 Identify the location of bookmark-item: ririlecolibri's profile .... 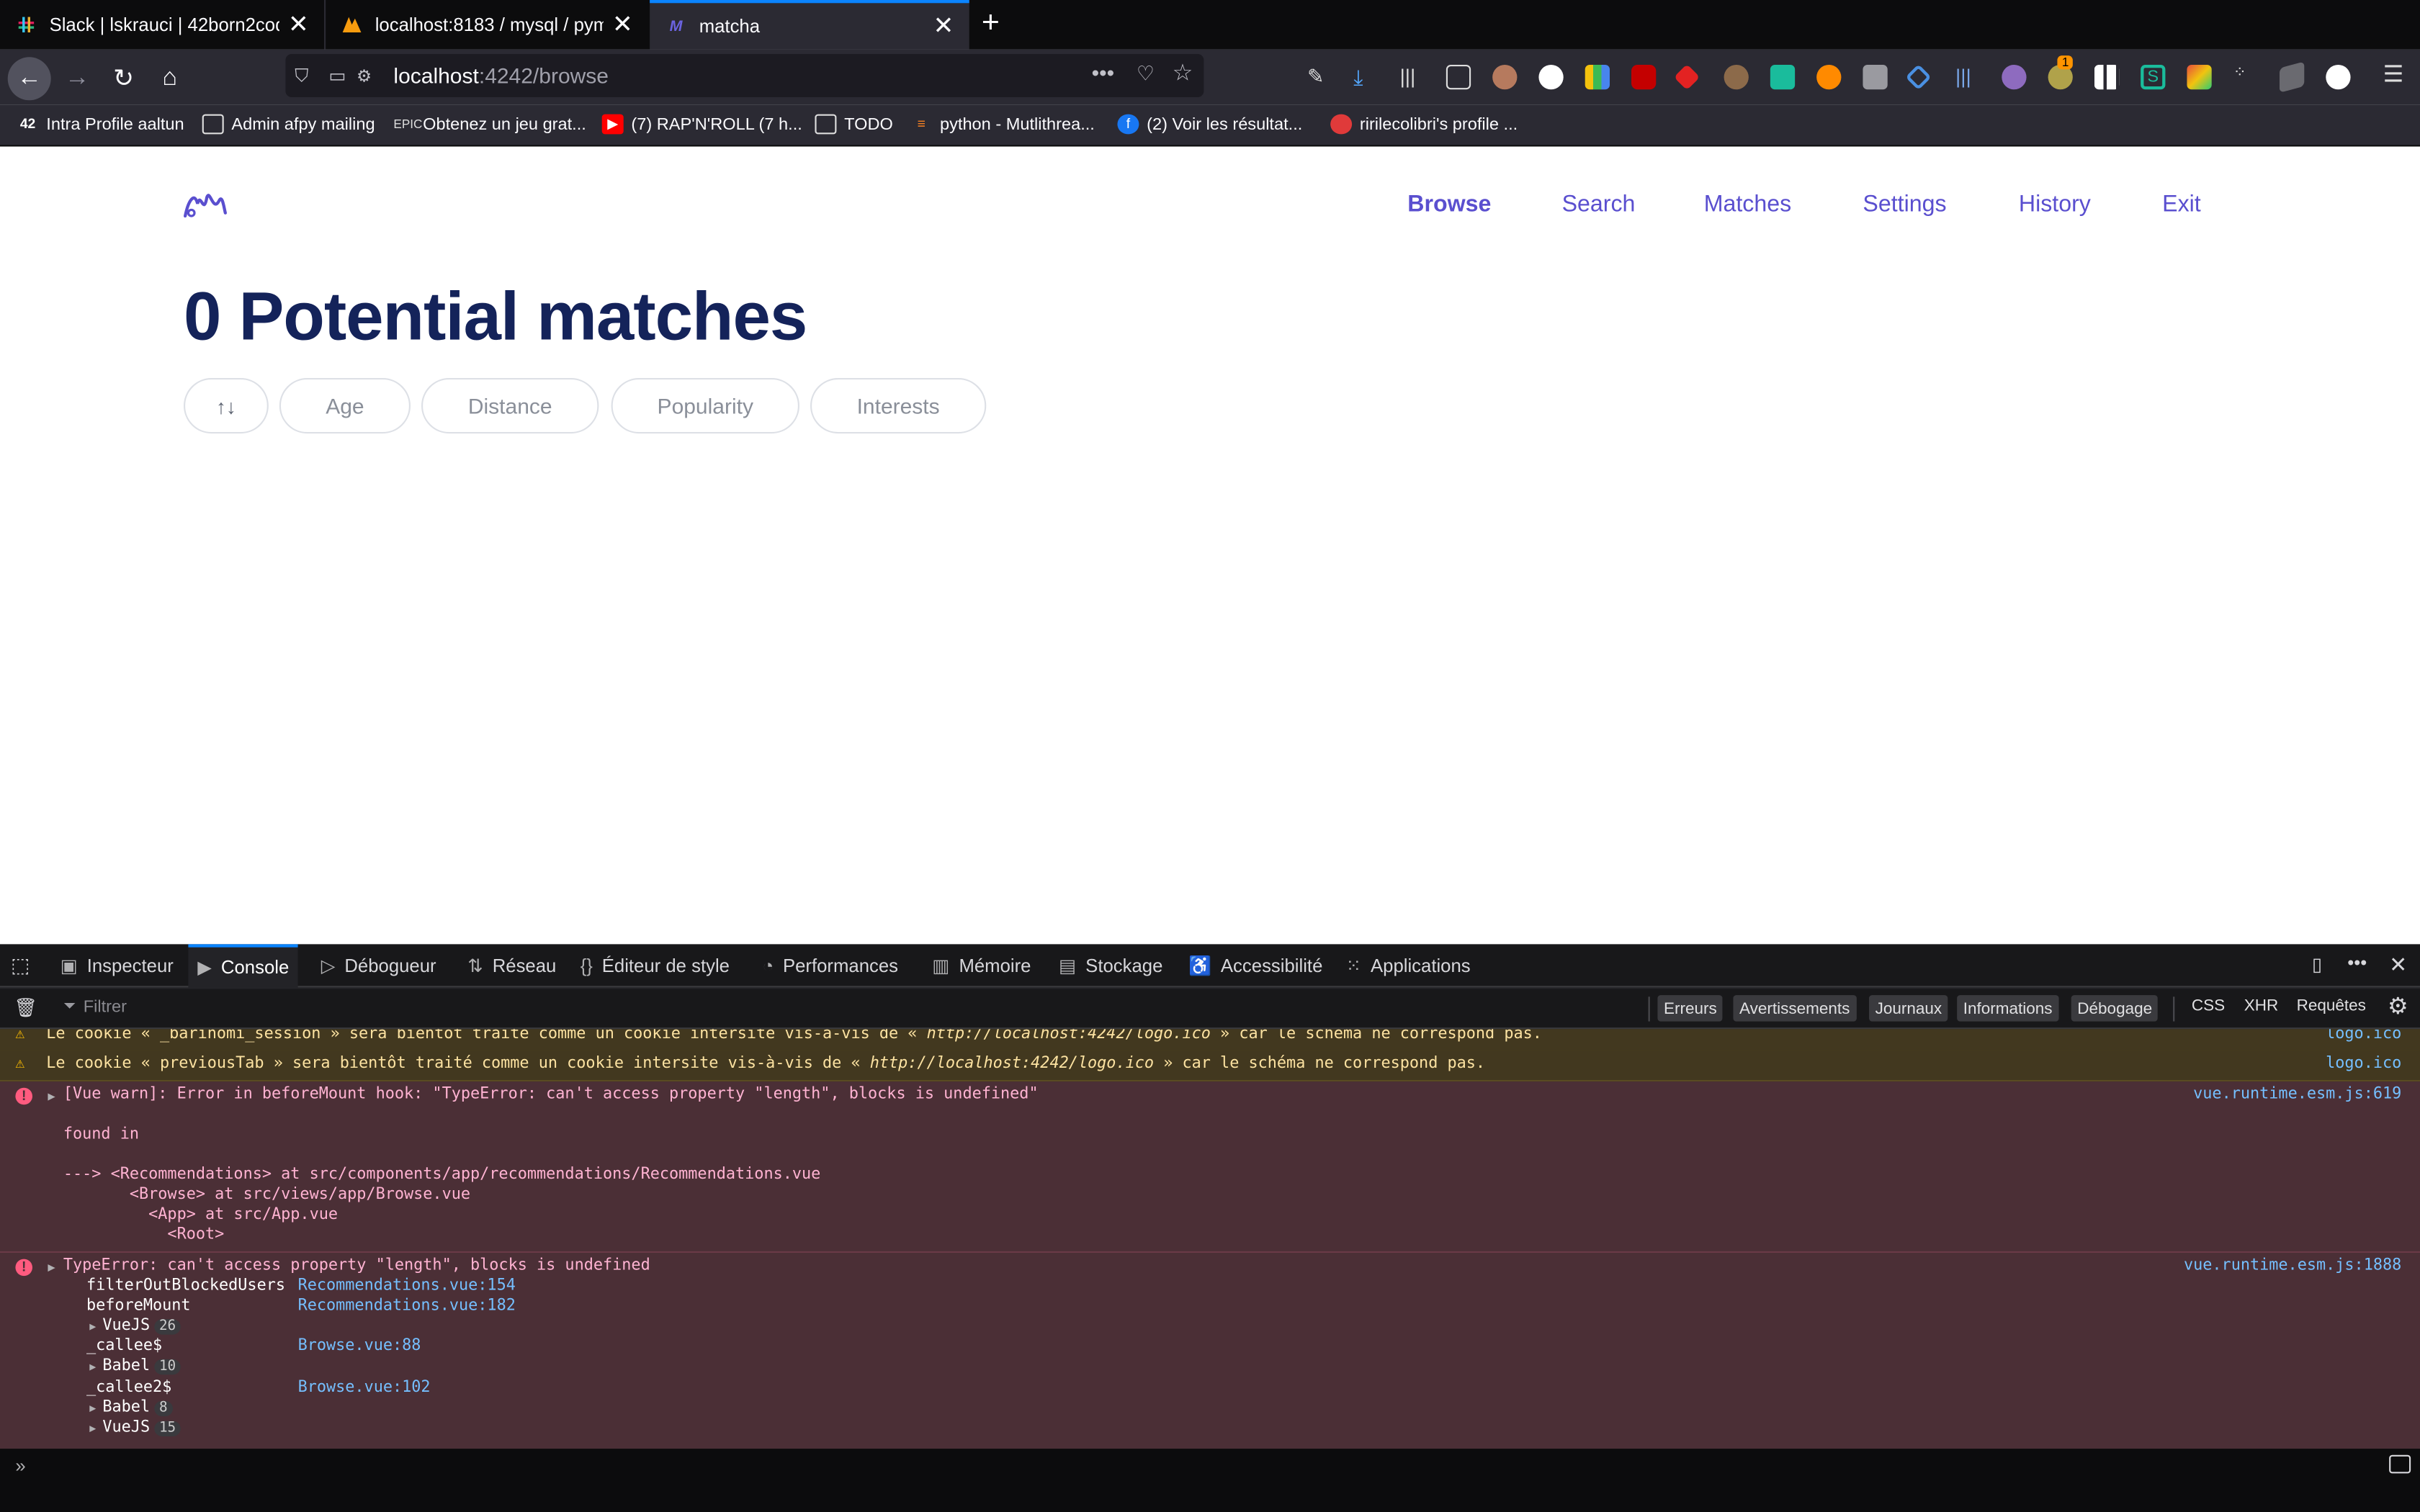
(1424, 124).